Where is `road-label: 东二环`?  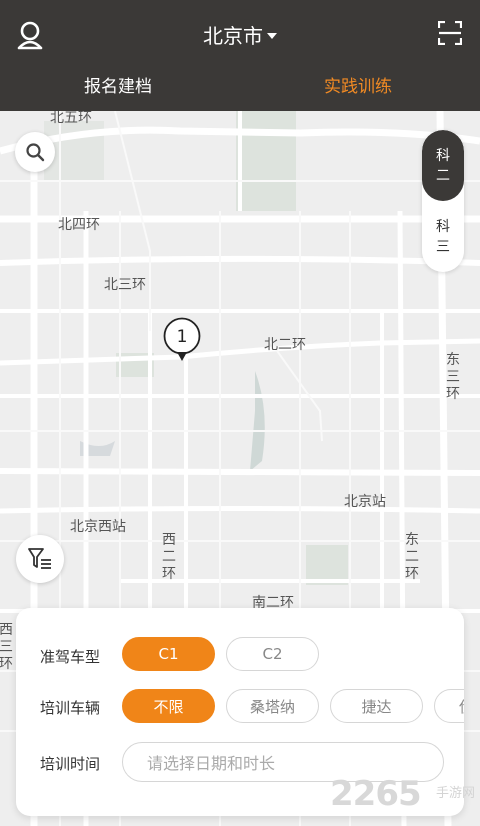 road-label: 东二环 is located at coordinates (412, 557).